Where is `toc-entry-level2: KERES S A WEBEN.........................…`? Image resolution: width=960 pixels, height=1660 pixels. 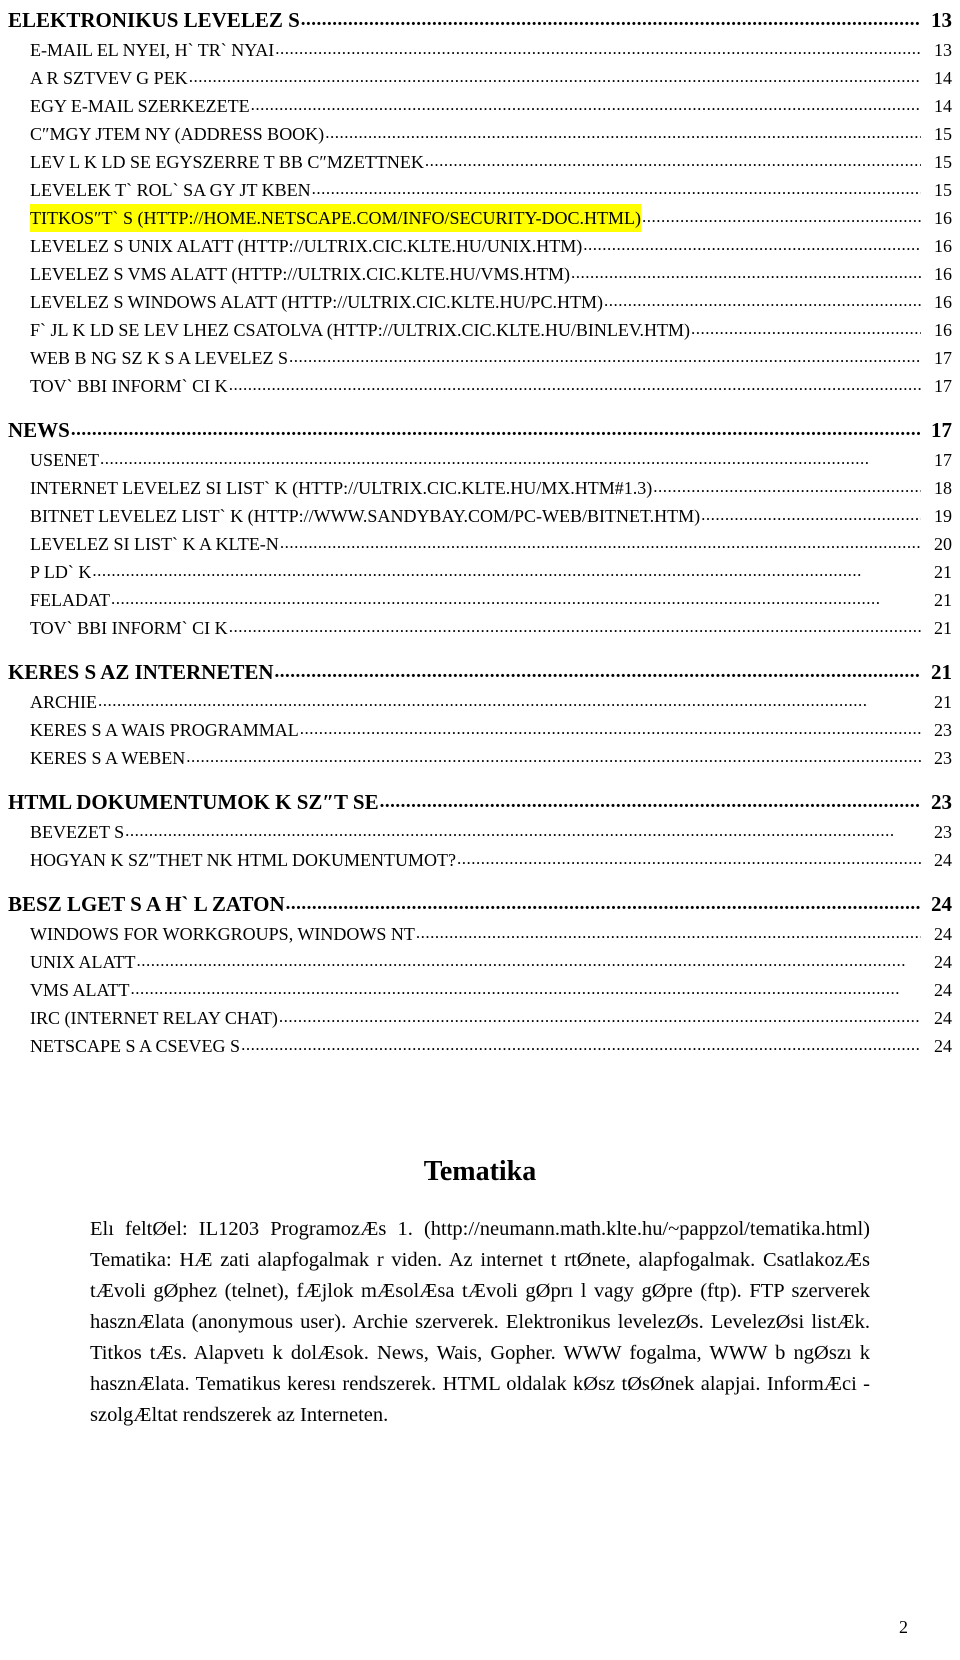 toc-entry-level2: KERES S A WEBEN.........................… is located at coordinates (480, 758).